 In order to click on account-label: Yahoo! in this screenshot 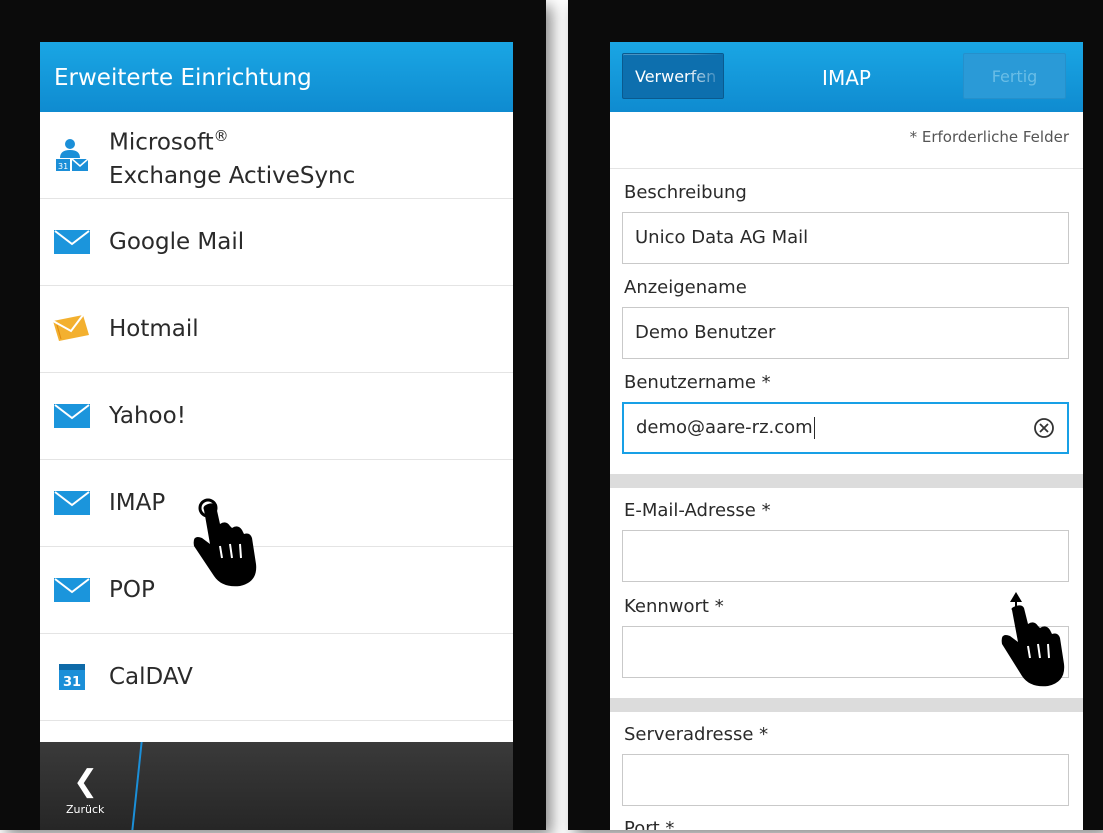, I will do `click(147, 416)`.